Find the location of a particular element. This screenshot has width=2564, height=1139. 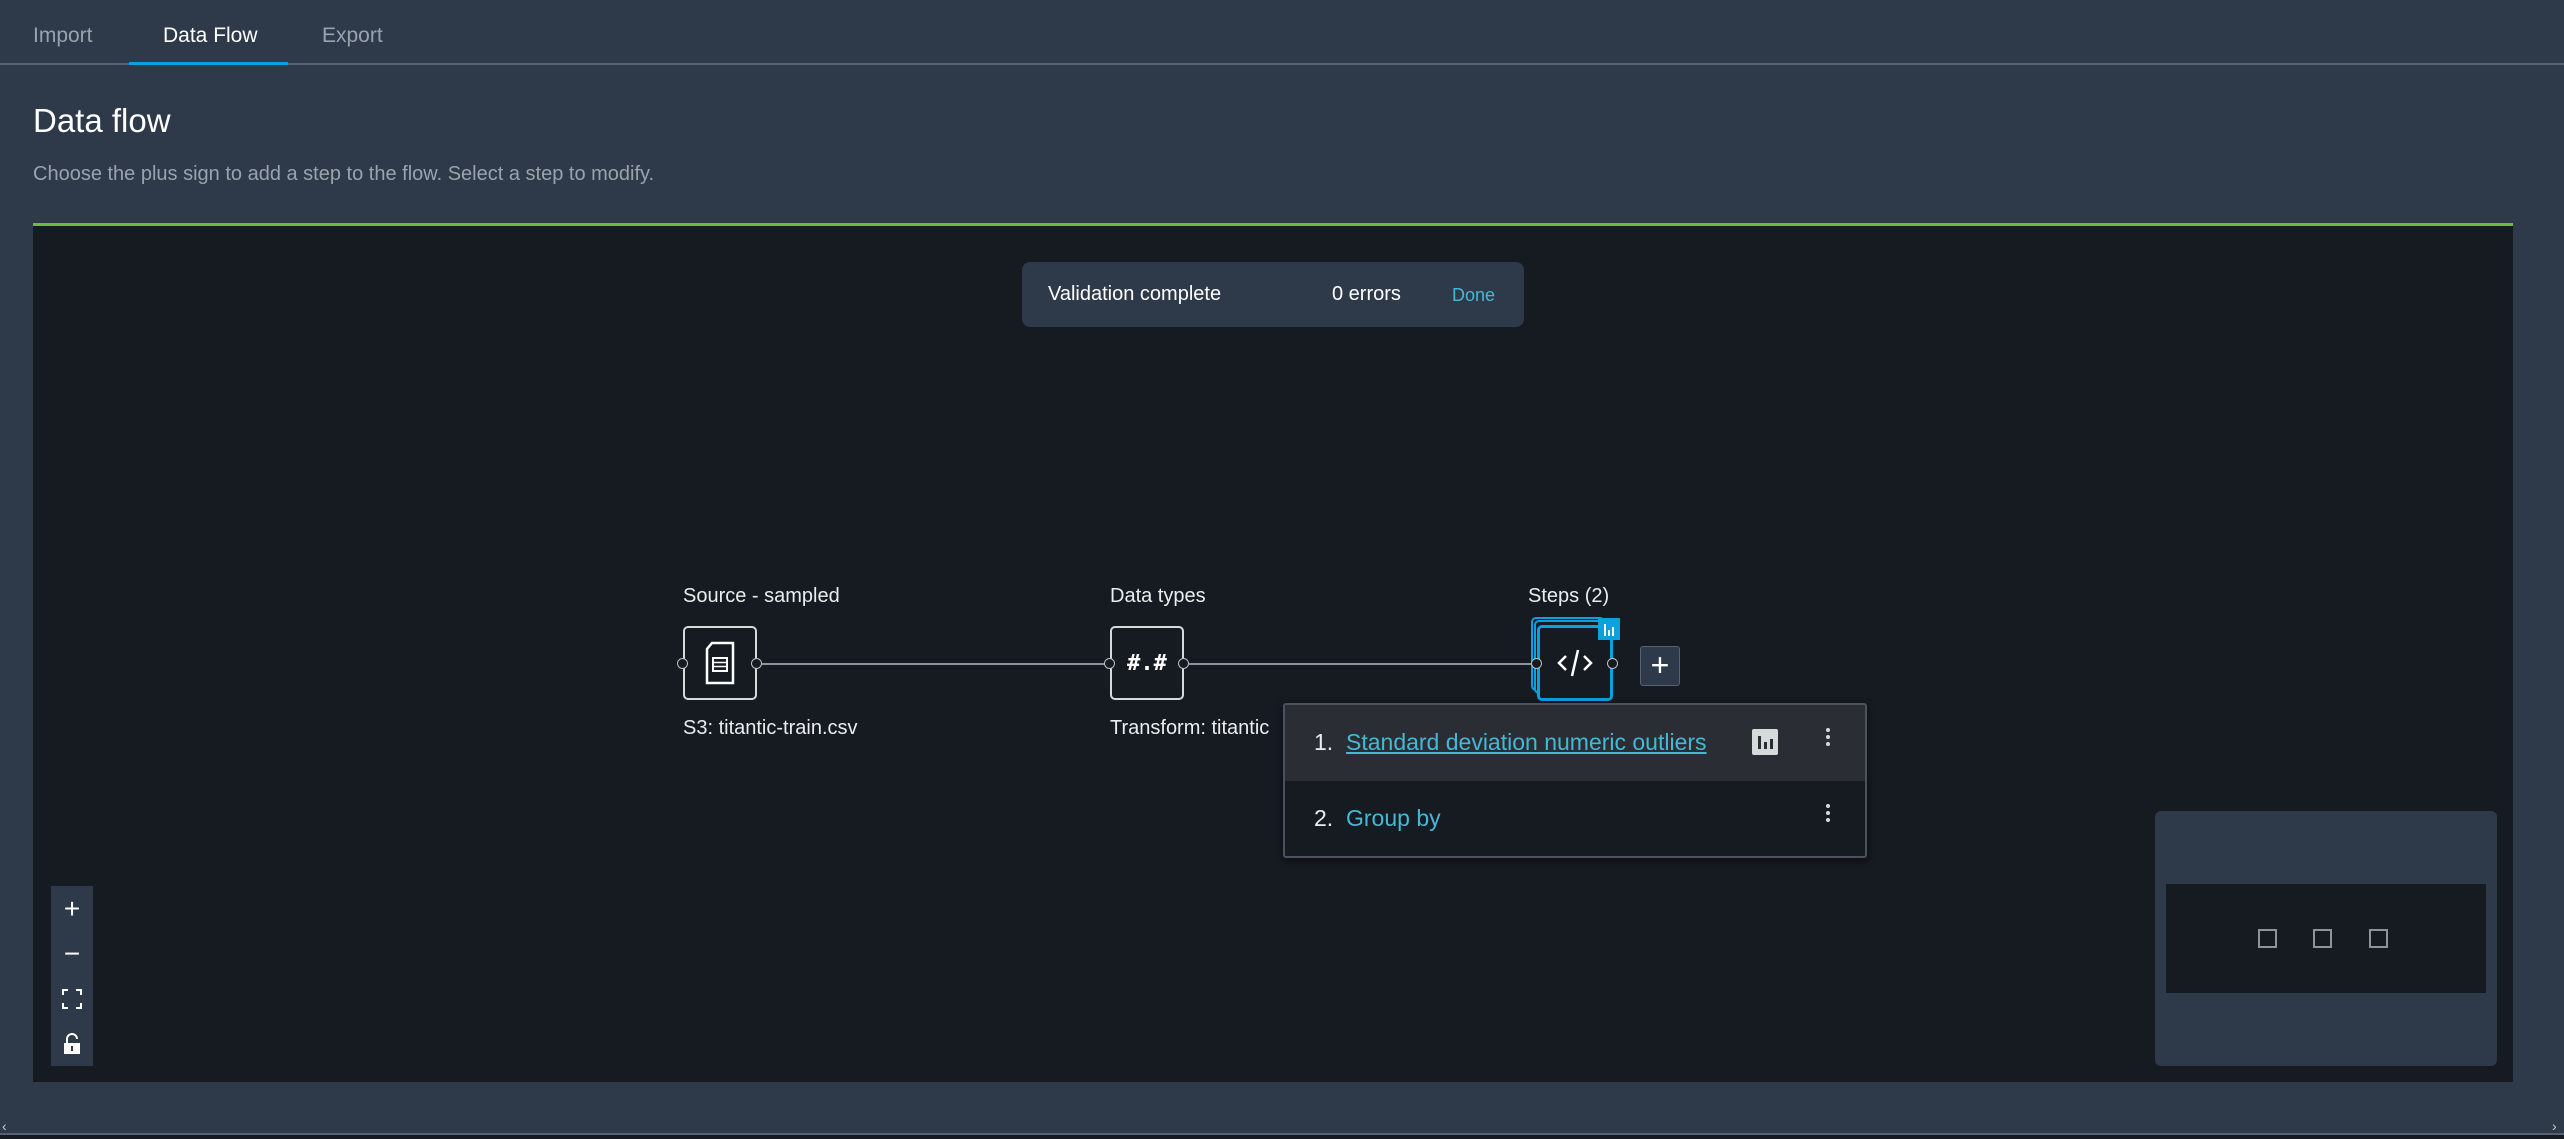

minimap is located at coordinates (2326, 938).